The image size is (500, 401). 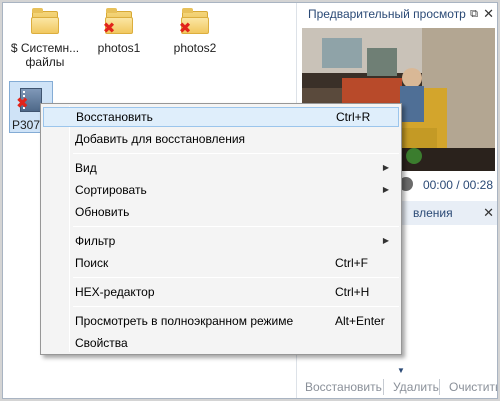 I want to click on file-item-photos2: ✖ photos2, so click(x=195, y=31).